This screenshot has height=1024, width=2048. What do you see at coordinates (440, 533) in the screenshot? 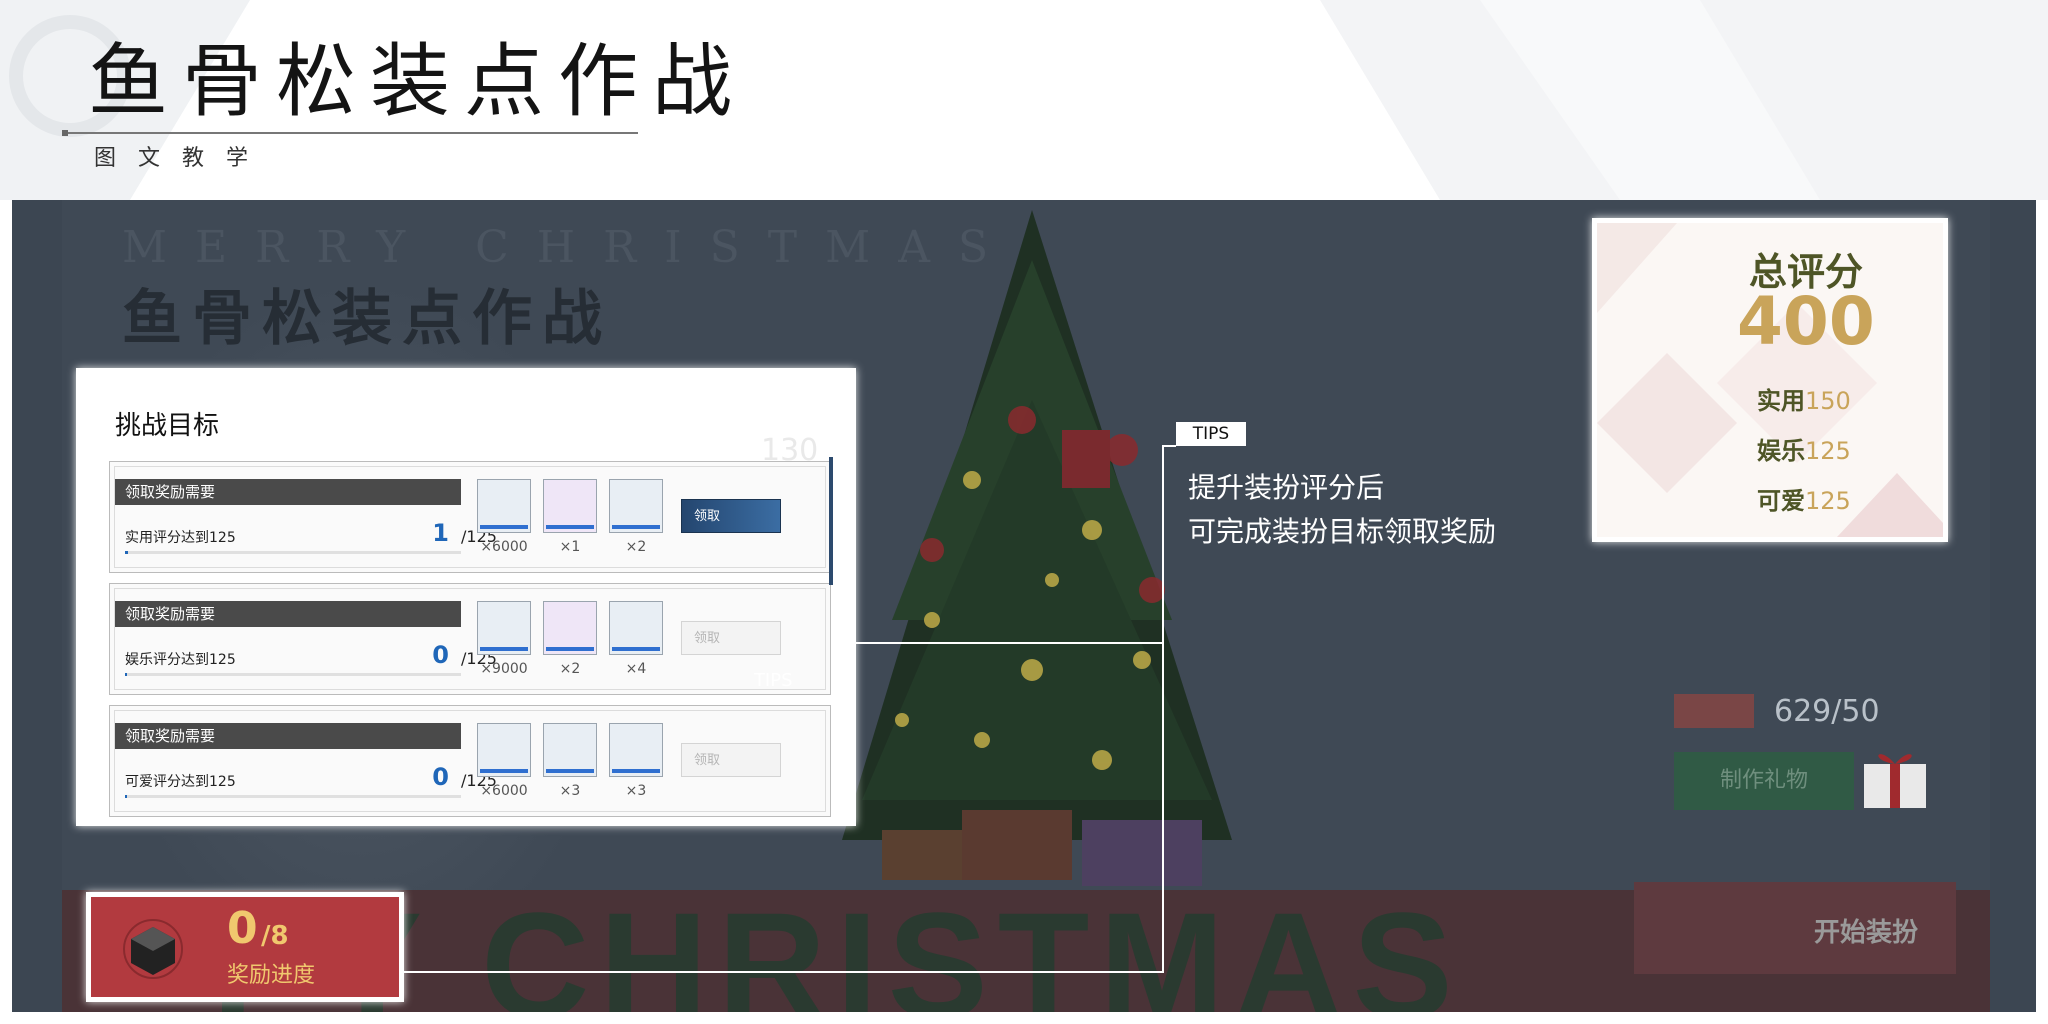
I see `row-current: 1` at bounding box center [440, 533].